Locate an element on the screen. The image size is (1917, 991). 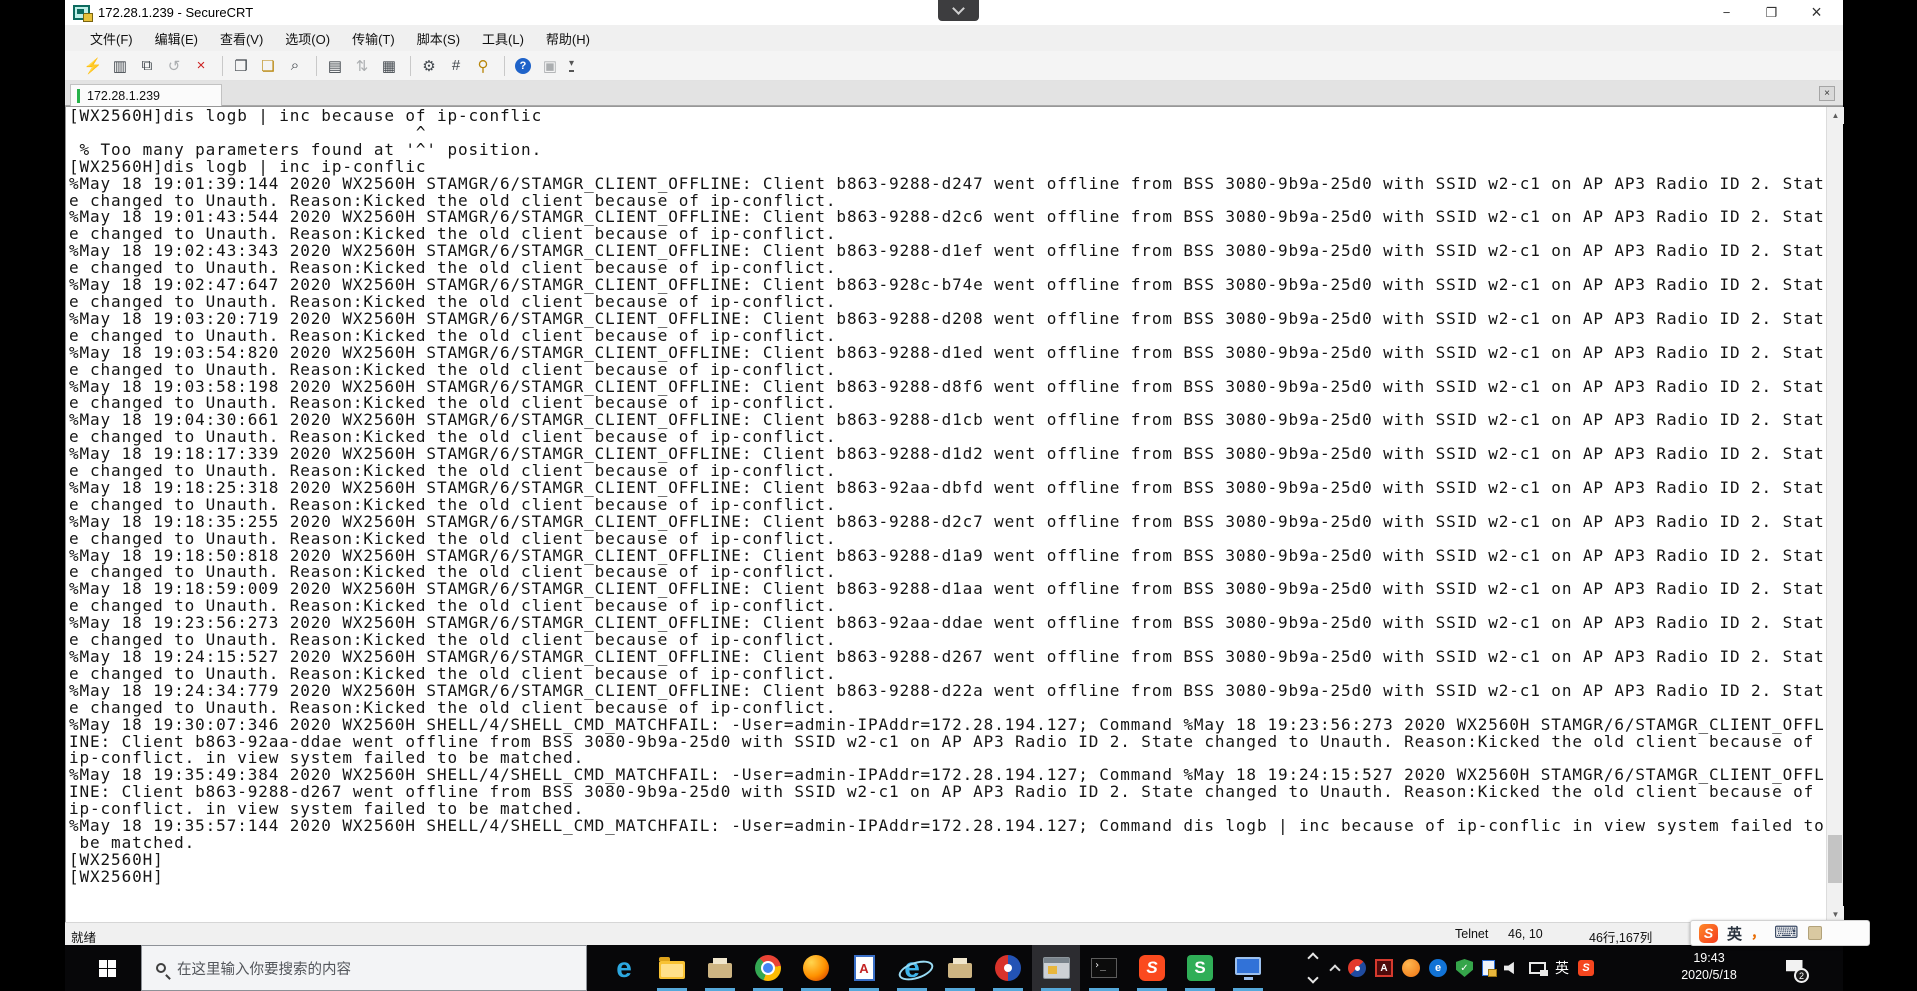
sogou-ime-bar: S 英 ， ⌨ is located at coordinates (1780, 933).